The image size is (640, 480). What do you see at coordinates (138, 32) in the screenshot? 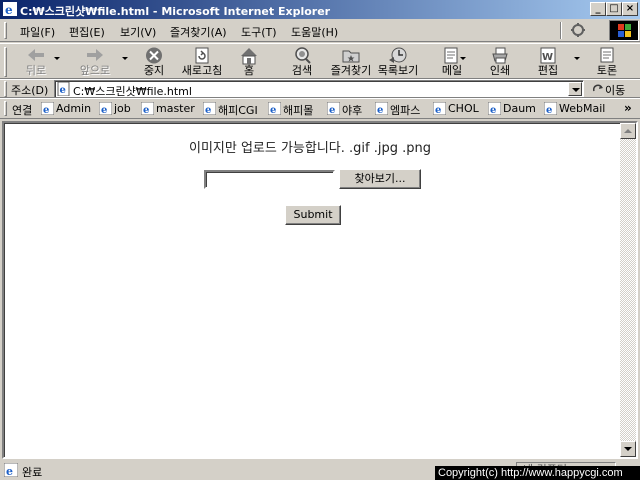
I see `menu-view: 보기(V)` at bounding box center [138, 32].